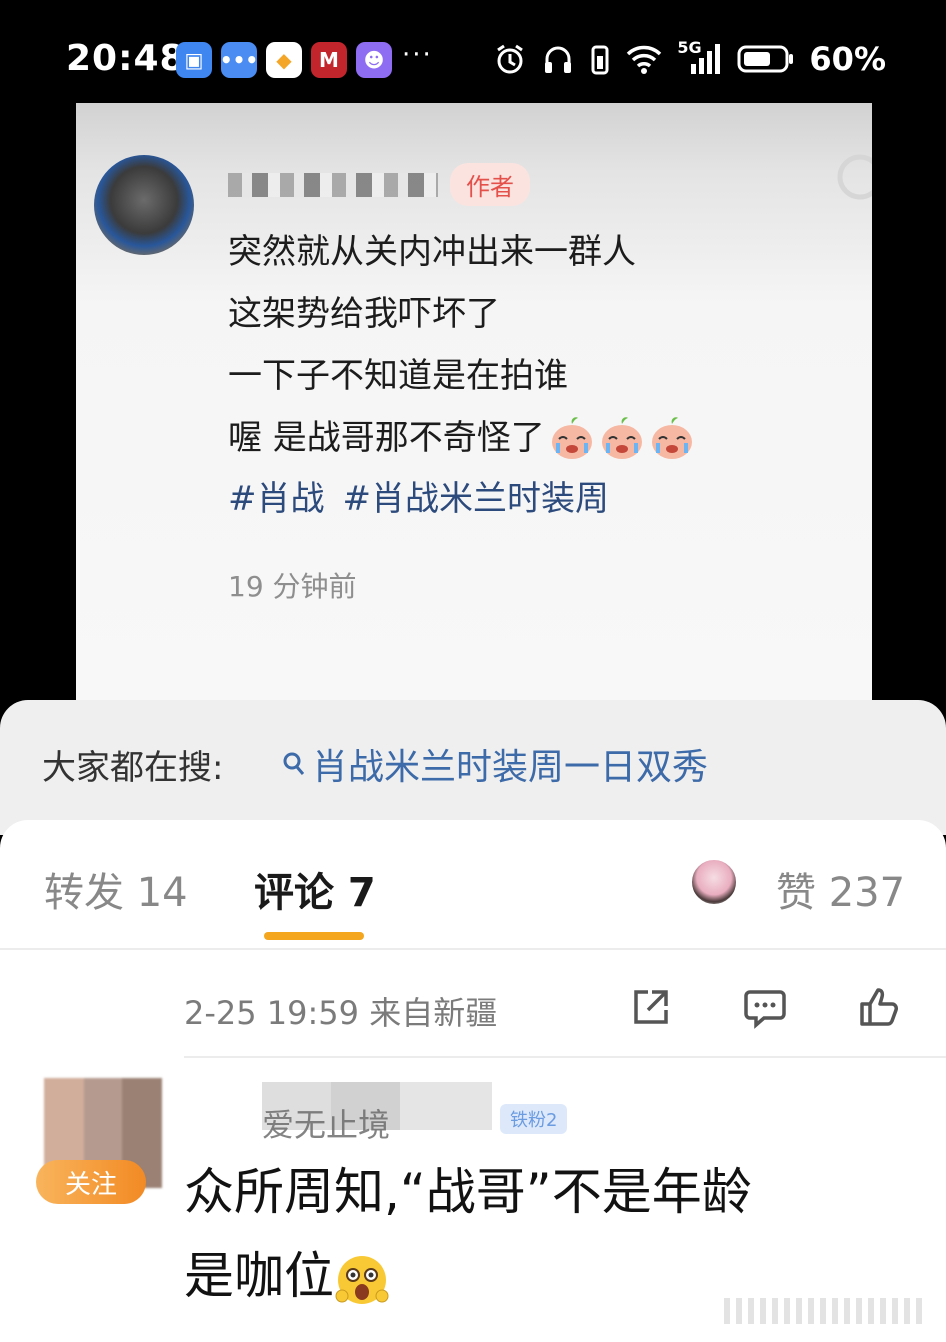  I want to click on more-notifications-icon: ···, so click(417, 55).